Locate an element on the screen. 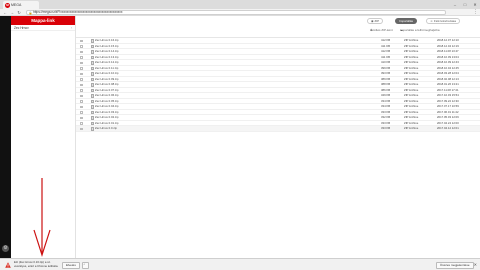 Image resolution: width=480 pixels, height=270 pixels. minimize-icon: – is located at coordinates (455, 4).